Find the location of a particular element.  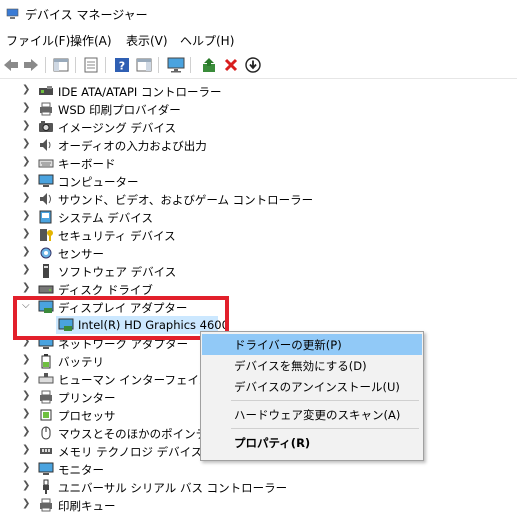

device-manager-icon is located at coordinates (12, 13).